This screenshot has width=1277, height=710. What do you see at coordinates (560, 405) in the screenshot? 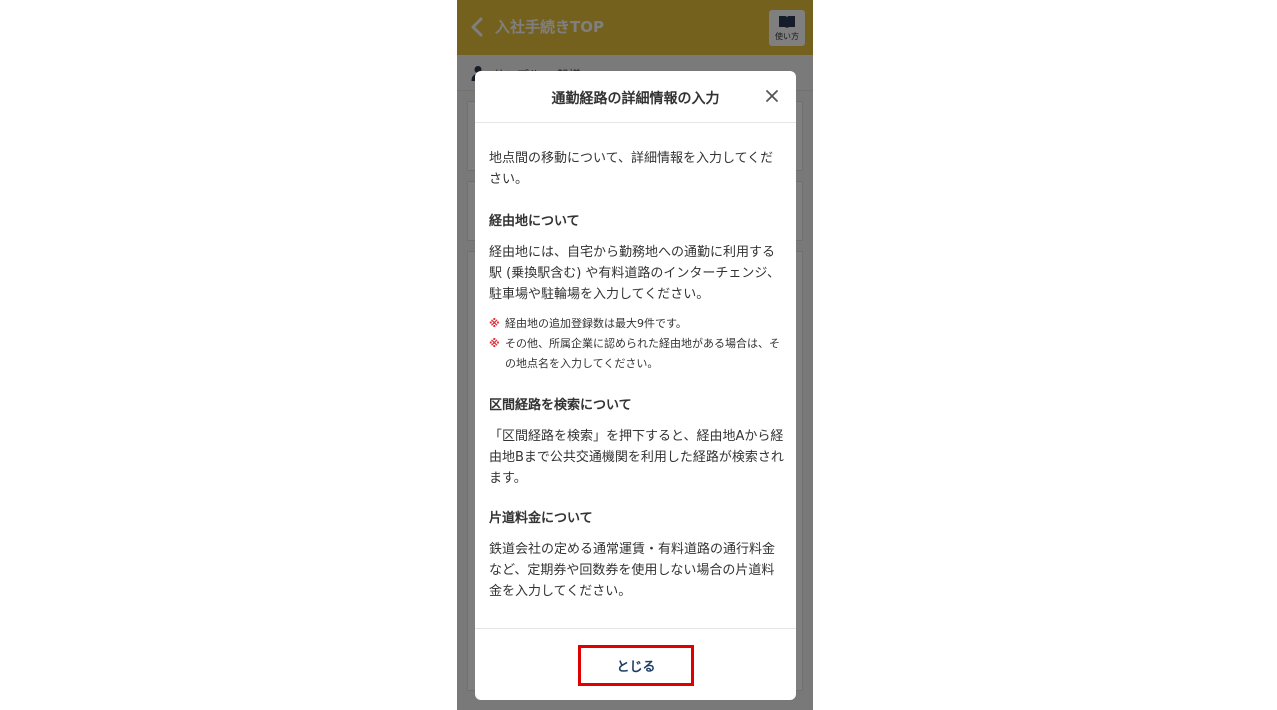
I see `section-heading-route-search: 区間経路を検索について` at bounding box center [560, 405].